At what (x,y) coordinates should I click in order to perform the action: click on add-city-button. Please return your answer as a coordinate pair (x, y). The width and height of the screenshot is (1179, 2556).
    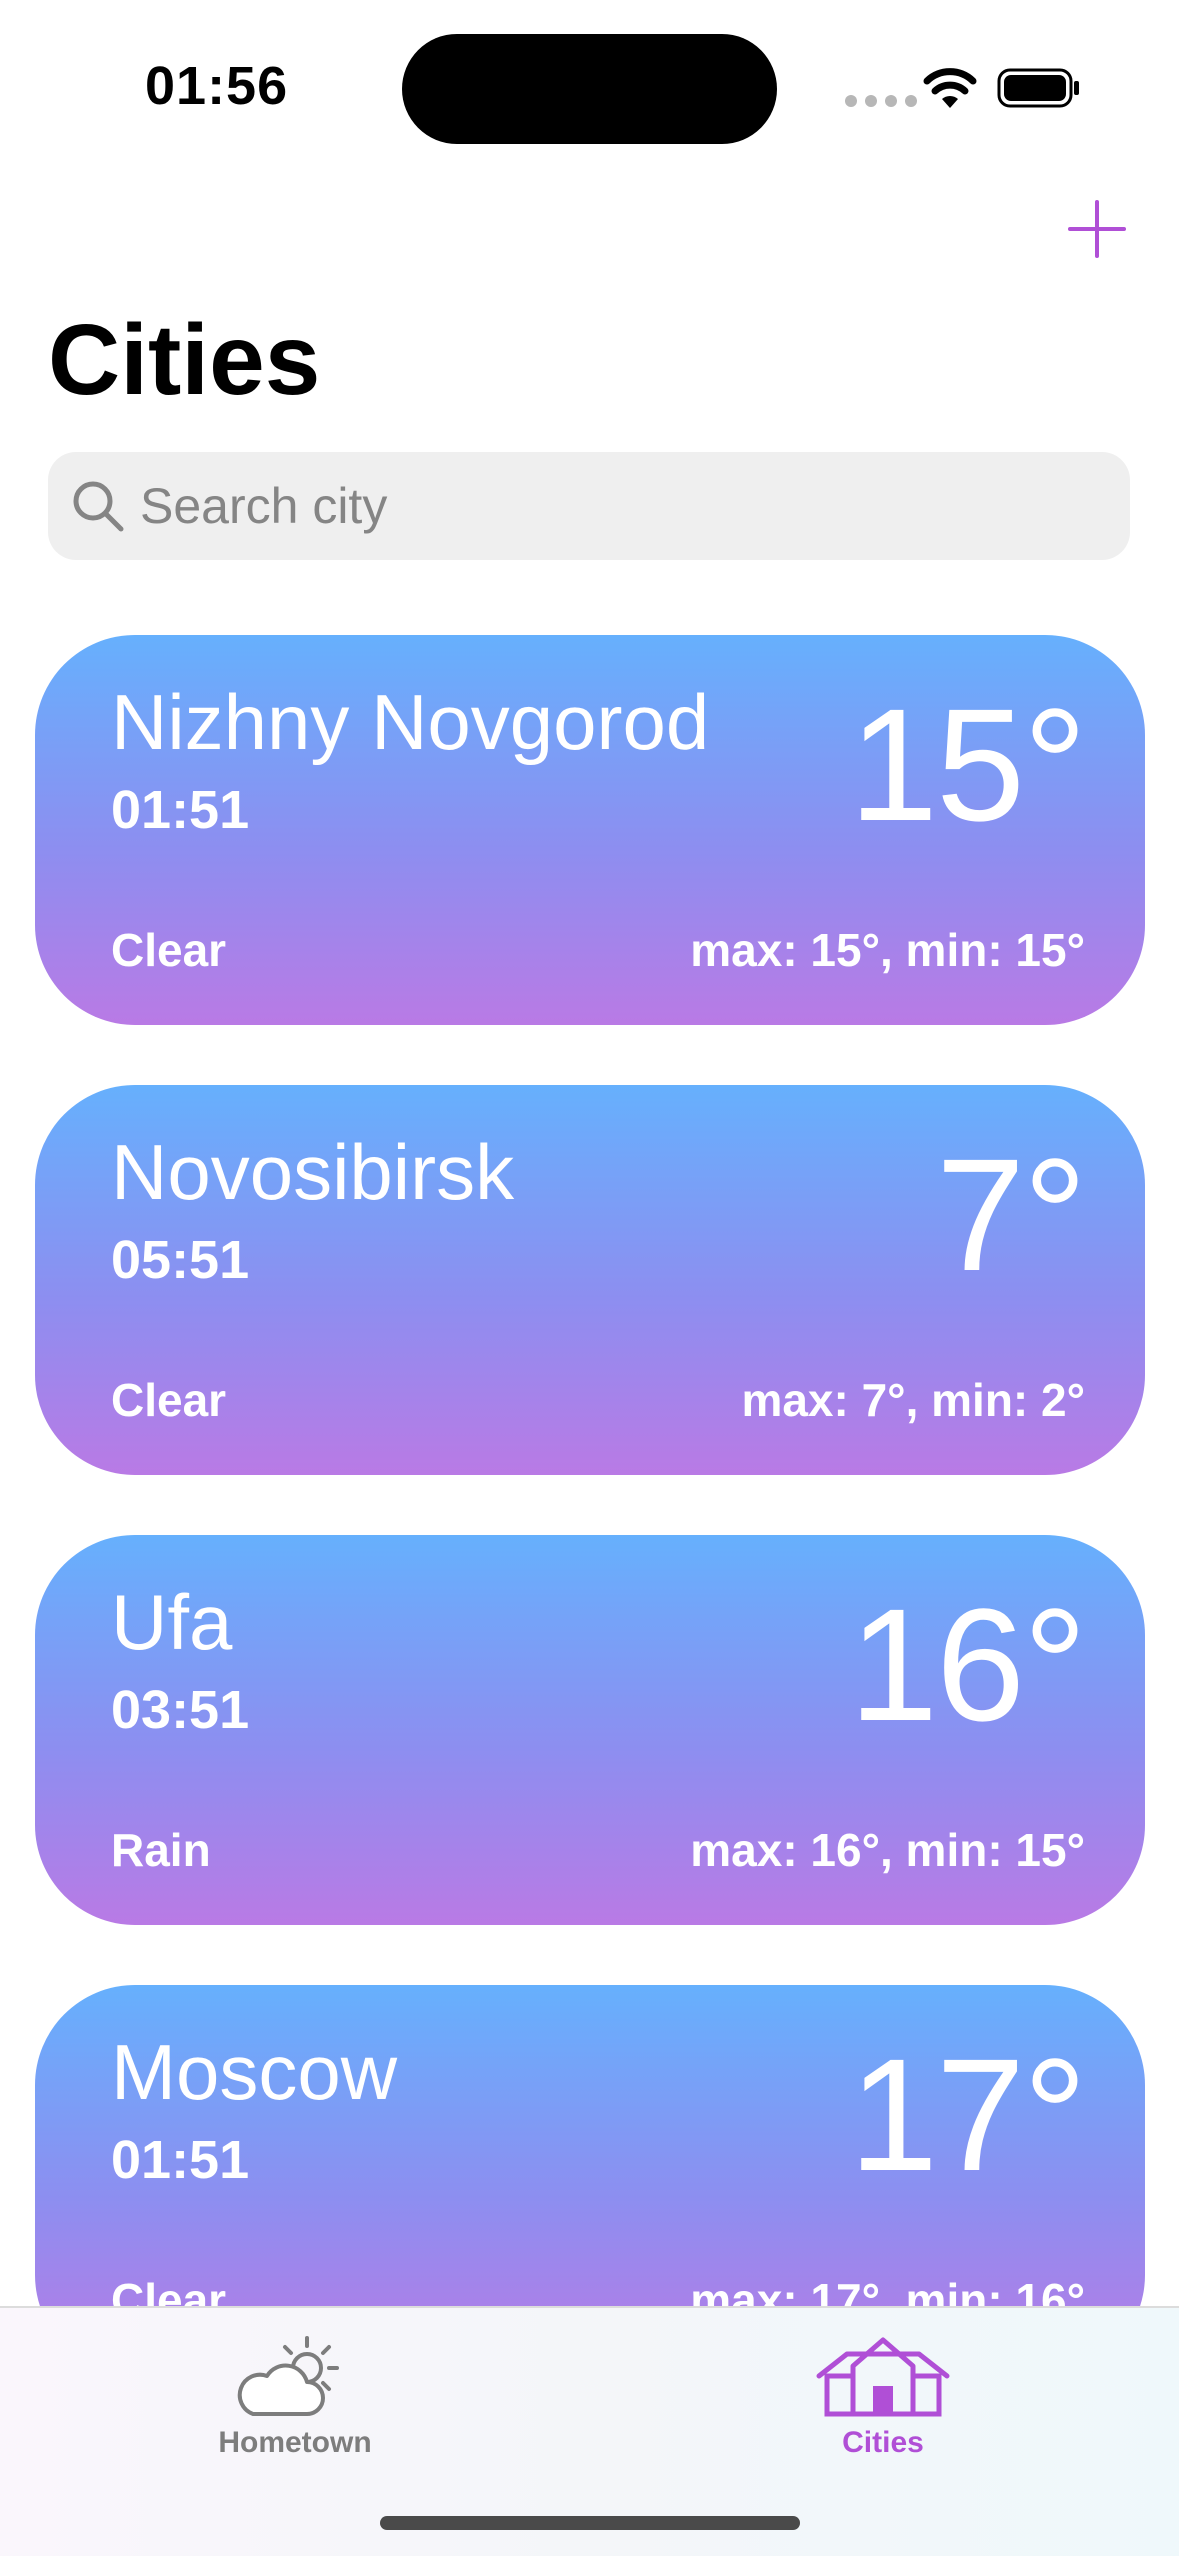
    Looking at the image, I should click on (1097, 229).